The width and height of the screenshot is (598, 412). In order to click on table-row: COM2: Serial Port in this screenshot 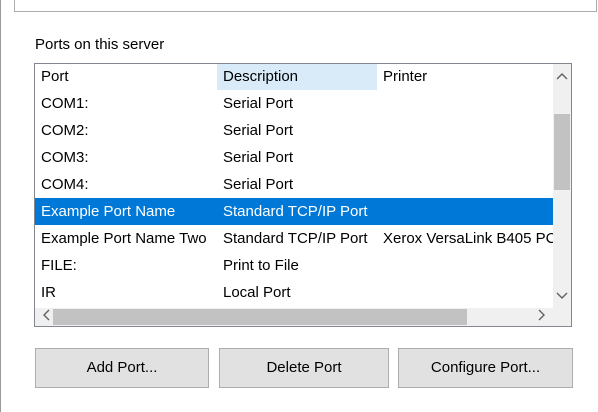, I will do `click(294, 130)`.